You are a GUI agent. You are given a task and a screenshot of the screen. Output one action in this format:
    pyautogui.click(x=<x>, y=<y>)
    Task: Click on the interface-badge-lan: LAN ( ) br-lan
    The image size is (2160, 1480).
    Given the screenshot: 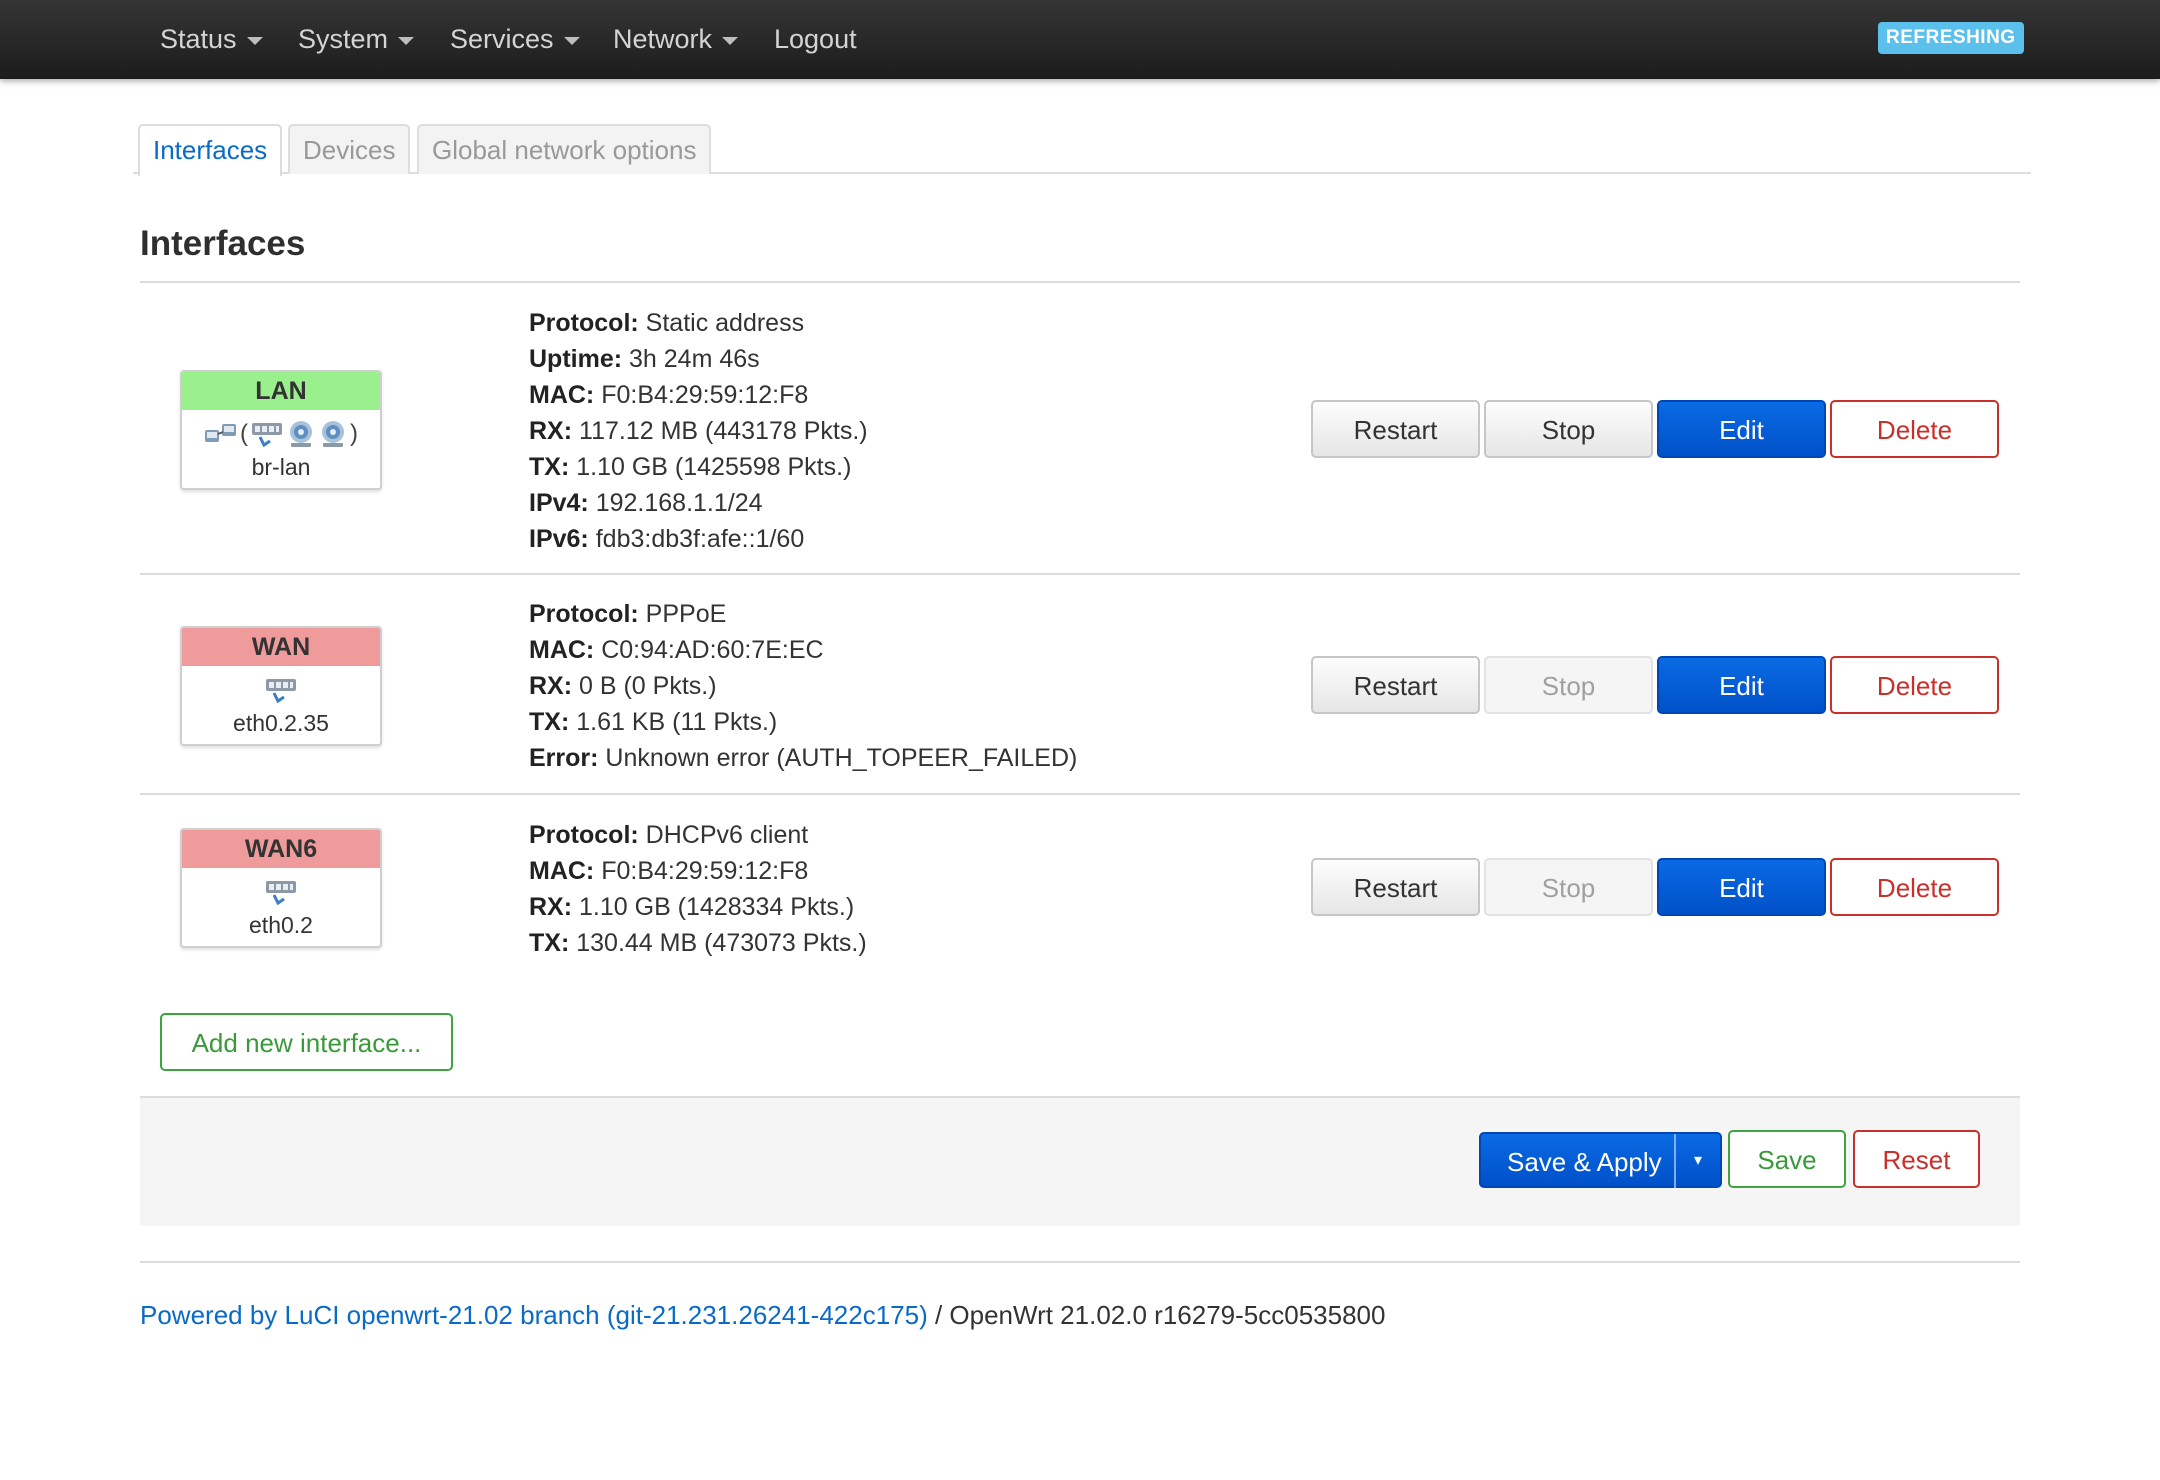 What is the action you would take?
    pyautogui.click(x=281, y=430)
    